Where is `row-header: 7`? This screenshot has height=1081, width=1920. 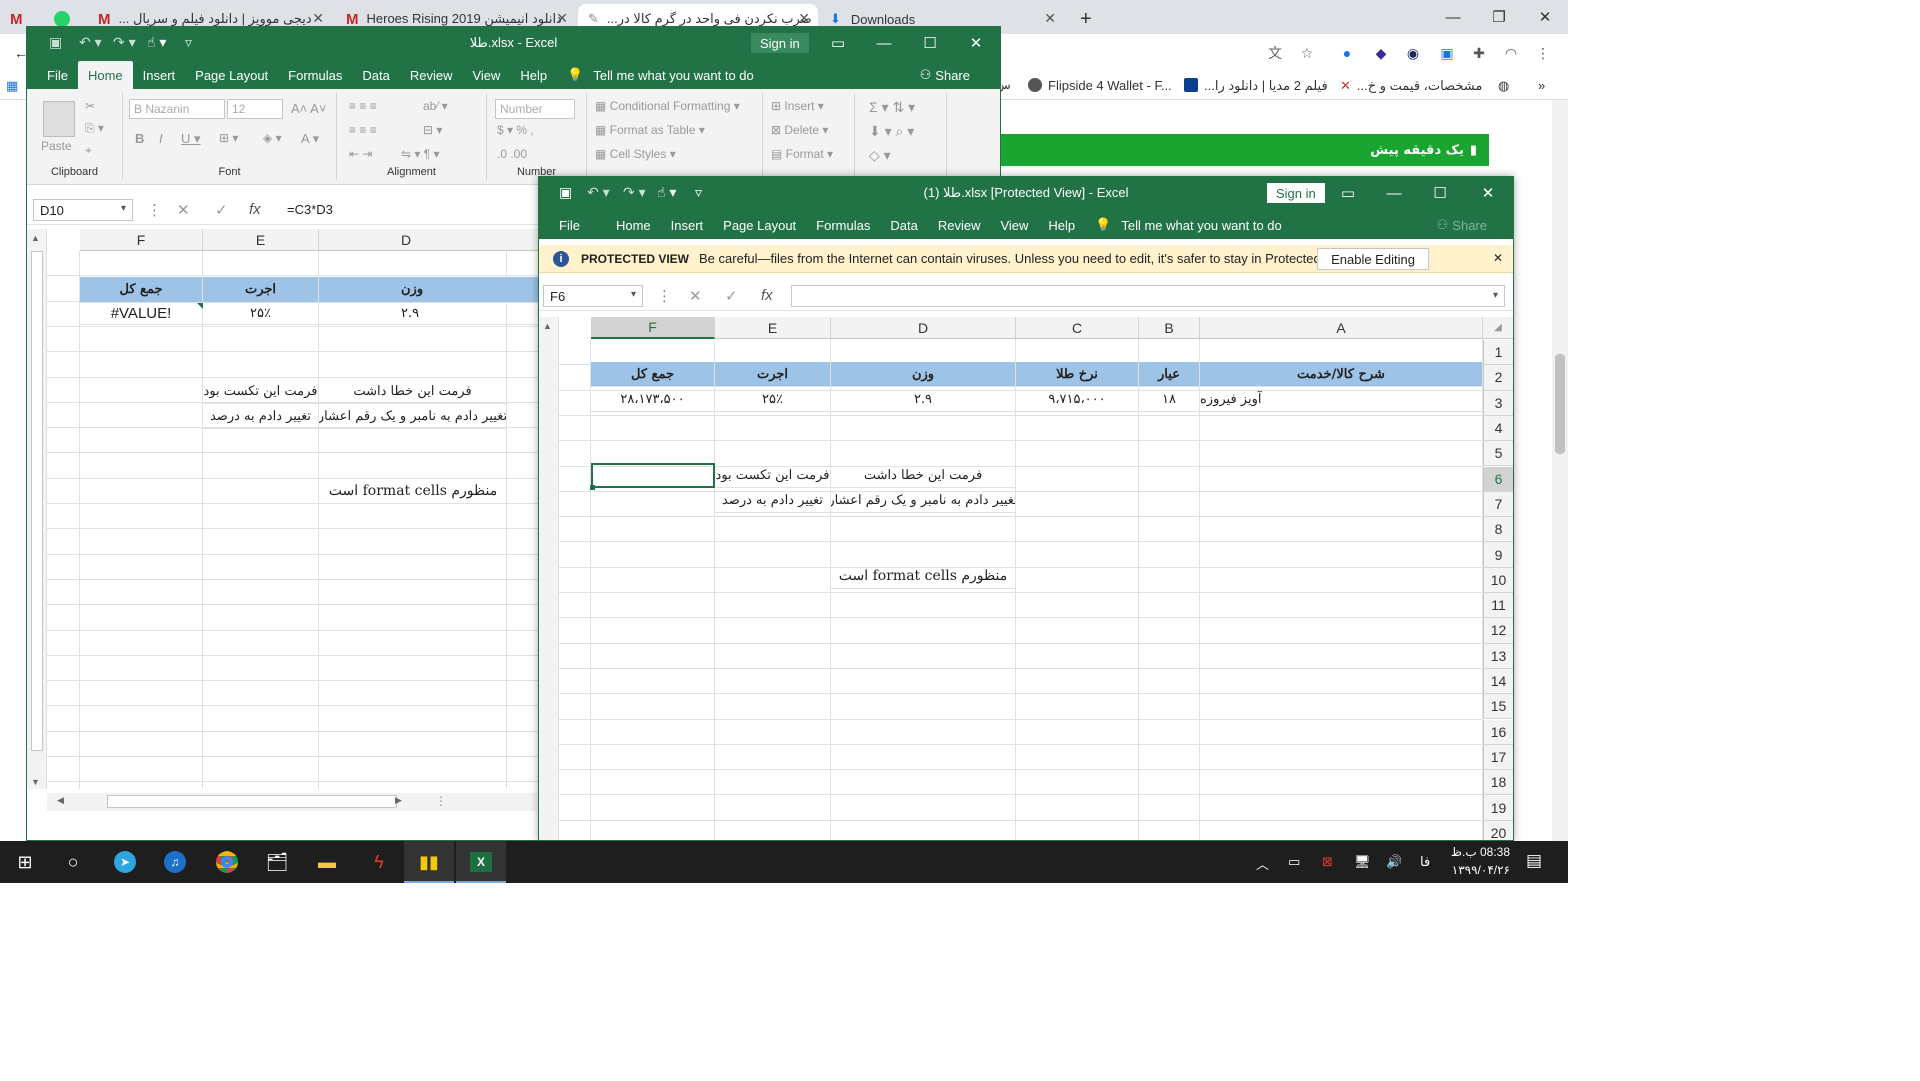 row-header: 7 is located at coordinates (1498, 504).